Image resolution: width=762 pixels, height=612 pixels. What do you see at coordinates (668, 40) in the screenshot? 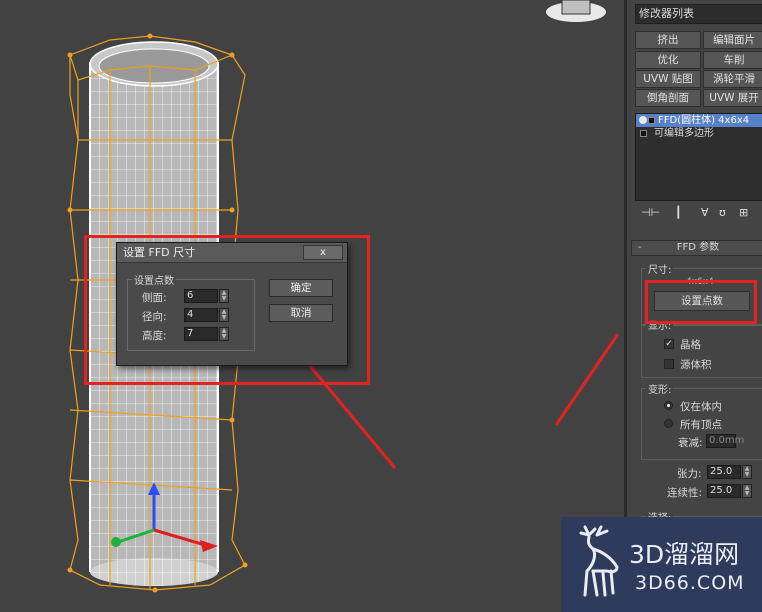
I see `modifier-button-extrude: 挤出` at bounding box center [668, 40].